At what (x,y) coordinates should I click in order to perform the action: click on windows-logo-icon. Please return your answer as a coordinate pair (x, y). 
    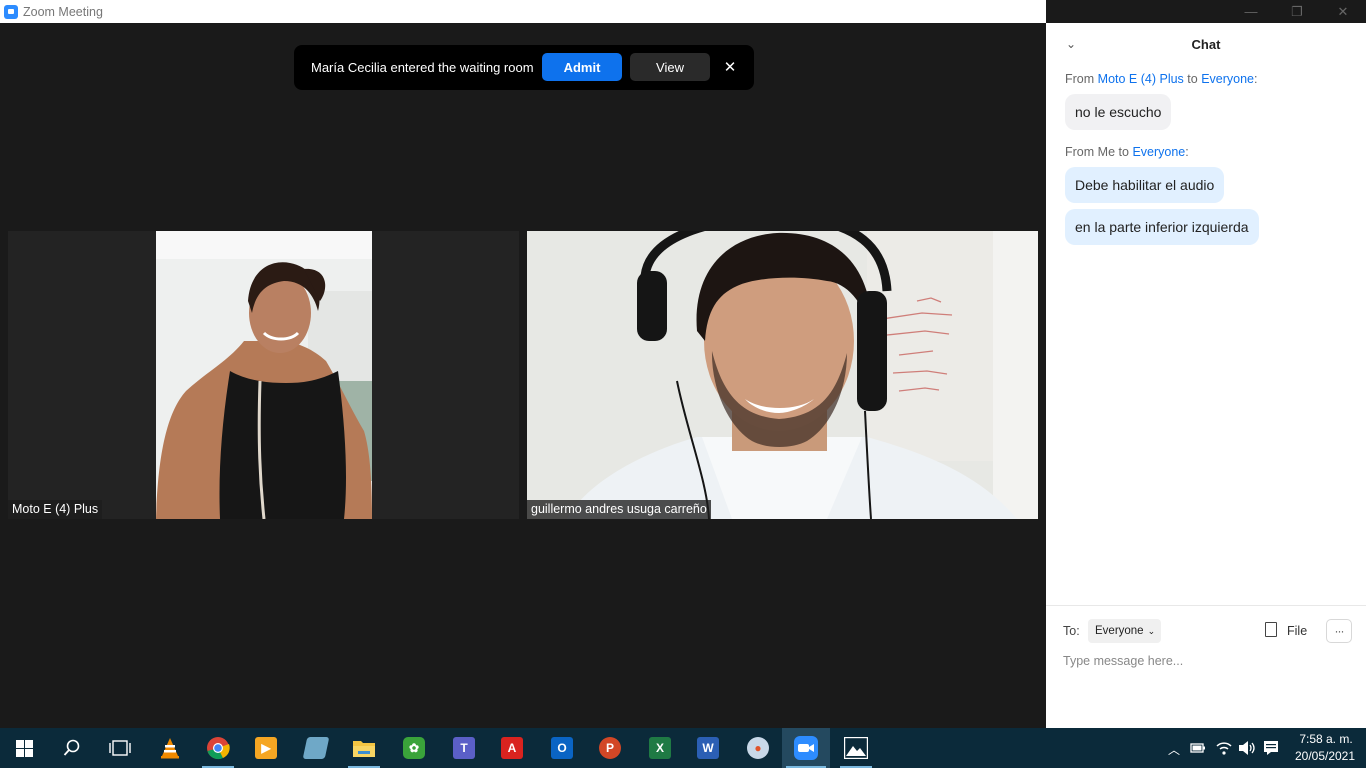
    Looking at the image, I should click on (24, 748).